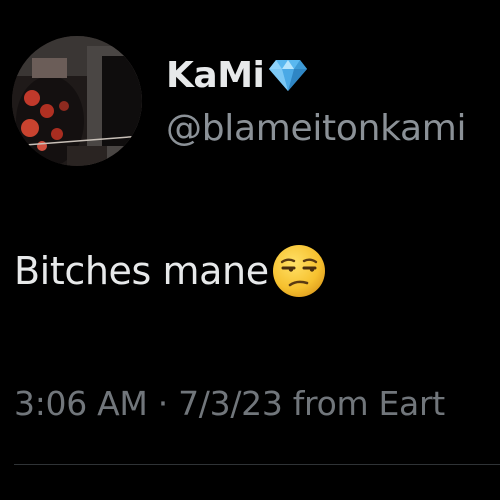 The image size is (500, 500). What do you see at coordinates (215, 75) in the screenshot?
I see `display-name: KaMi` at bounding box center [215, 75].